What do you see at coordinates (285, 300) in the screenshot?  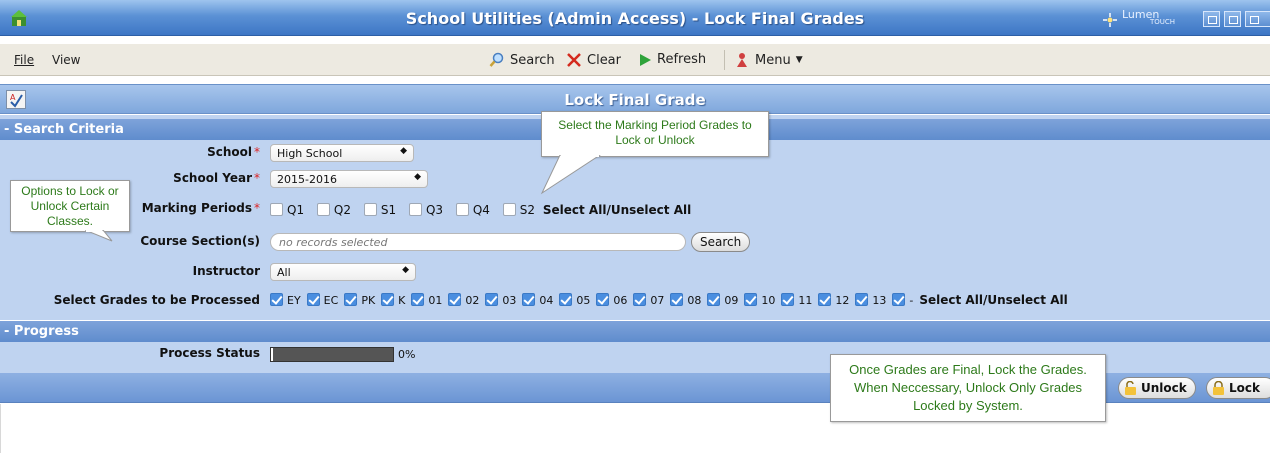 I see `grade-checkbox-ey: EY` at bounding box center [285, 300].